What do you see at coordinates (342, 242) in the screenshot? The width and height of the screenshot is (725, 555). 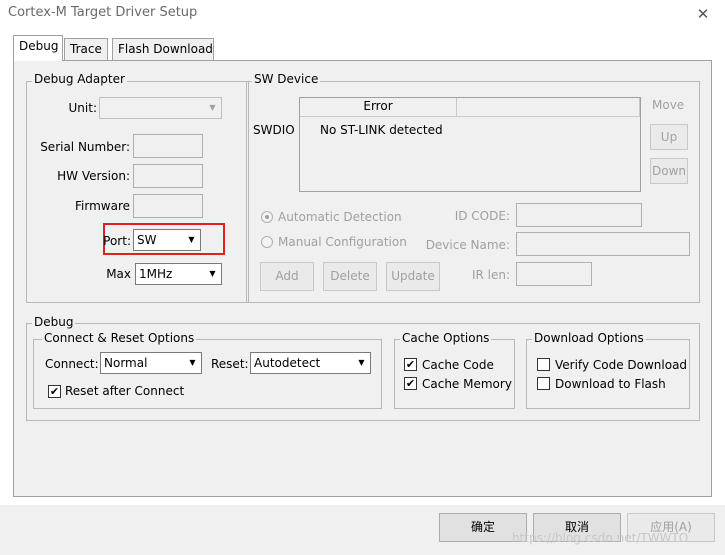 I see `manual-configuration-label: Manual Configuration` at bounding box center [342, 242].